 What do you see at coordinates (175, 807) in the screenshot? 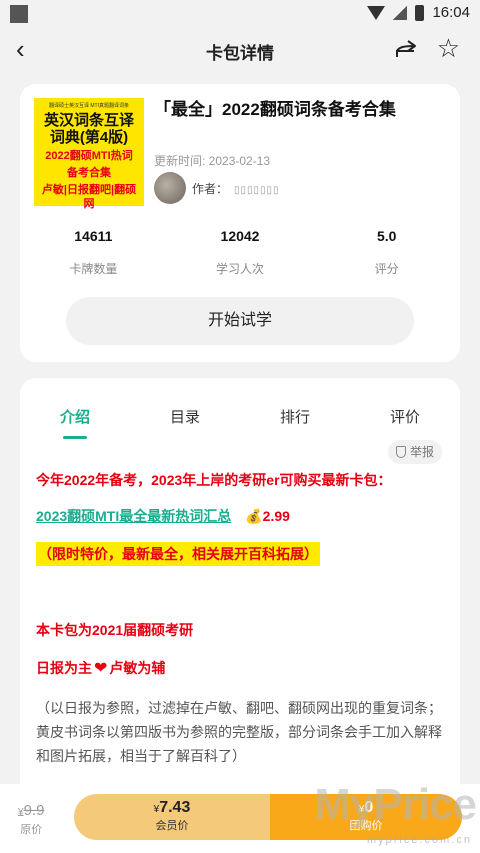
I see `vip-price-value: 7.43` at bounding box center [175, 807].